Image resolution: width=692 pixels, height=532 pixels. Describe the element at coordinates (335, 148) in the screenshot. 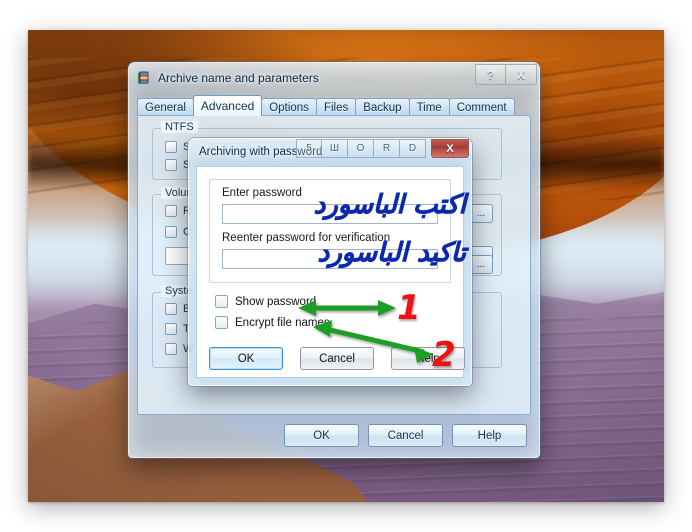

I see `titlebar-letter-2: Ш` at that location.